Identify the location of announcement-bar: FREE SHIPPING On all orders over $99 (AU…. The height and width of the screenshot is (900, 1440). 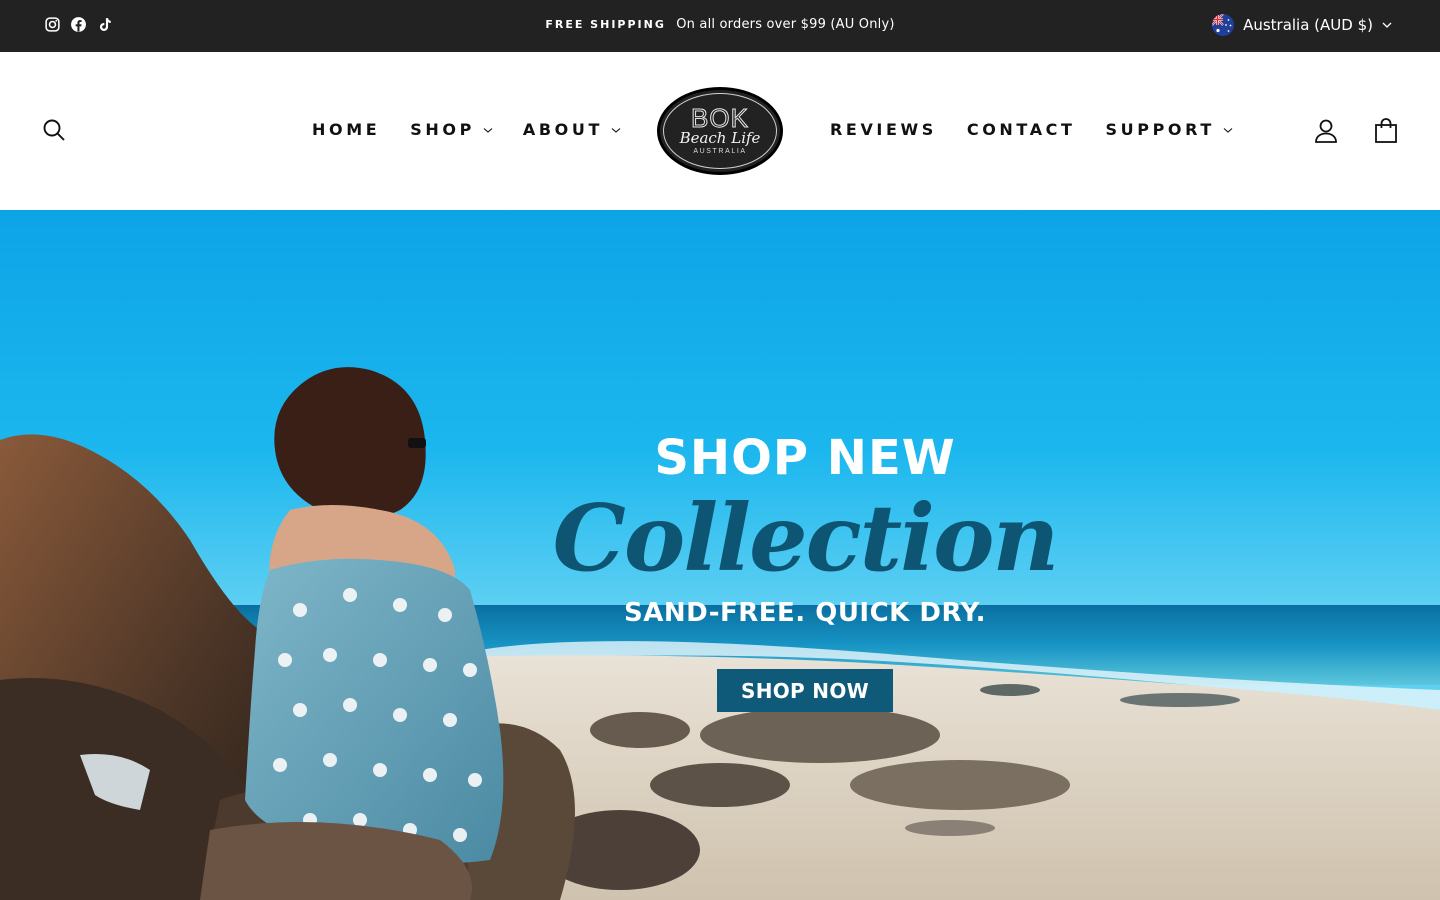
(720, 26).